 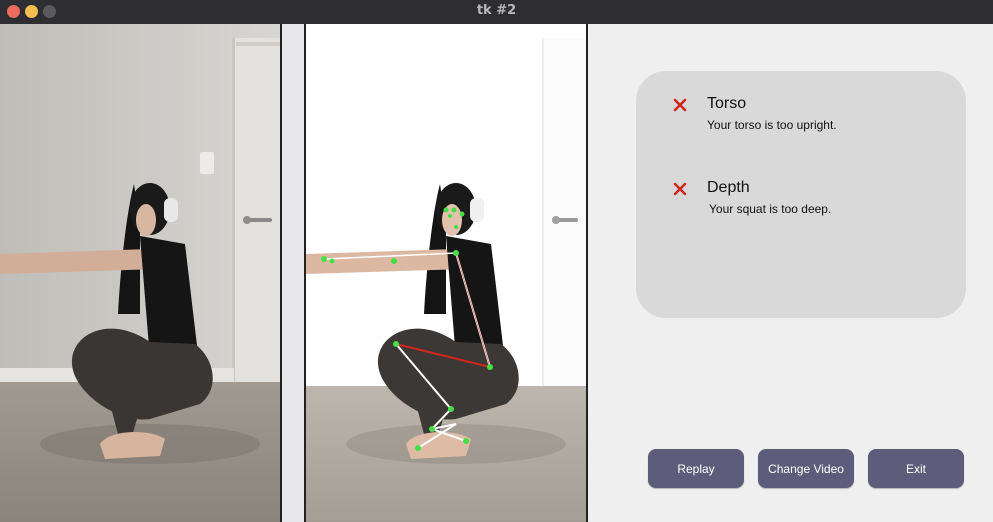 What do you see at coordinates (806, 468) in the screenshot?
I see `change-video-button: Change Video` at bounding box center [806, 468].